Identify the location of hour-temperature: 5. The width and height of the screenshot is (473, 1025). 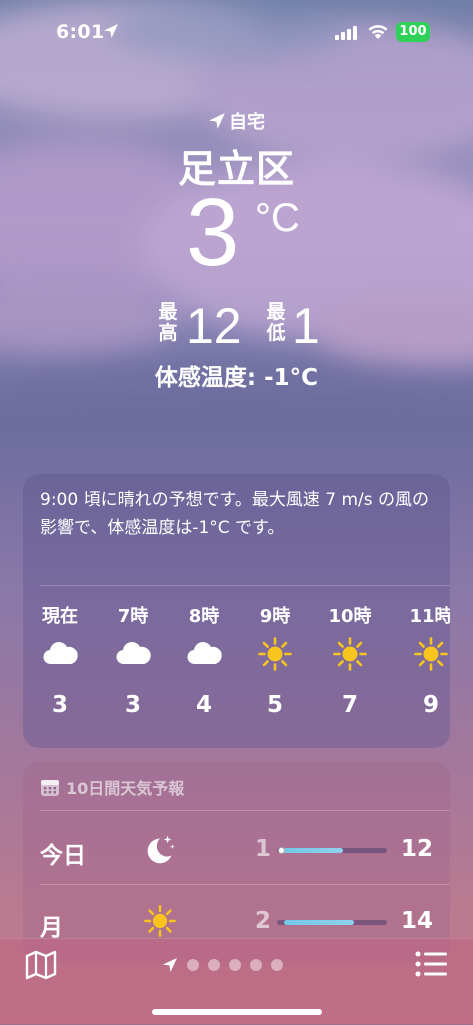
(274, 705).